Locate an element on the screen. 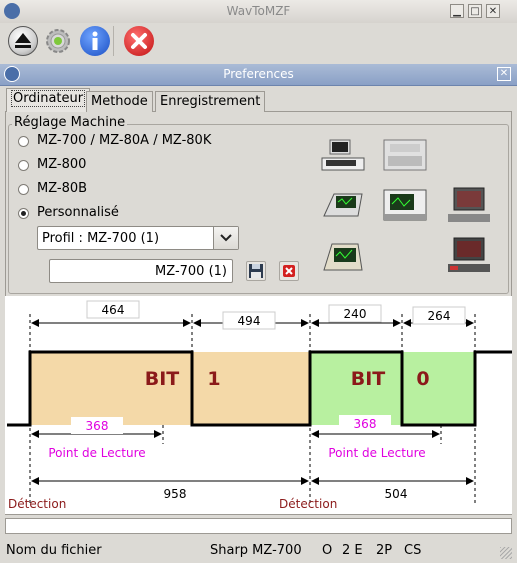 This screenshot has height=563, width=517. group-label: Réglage Machine is located at coordinates (70, 122).